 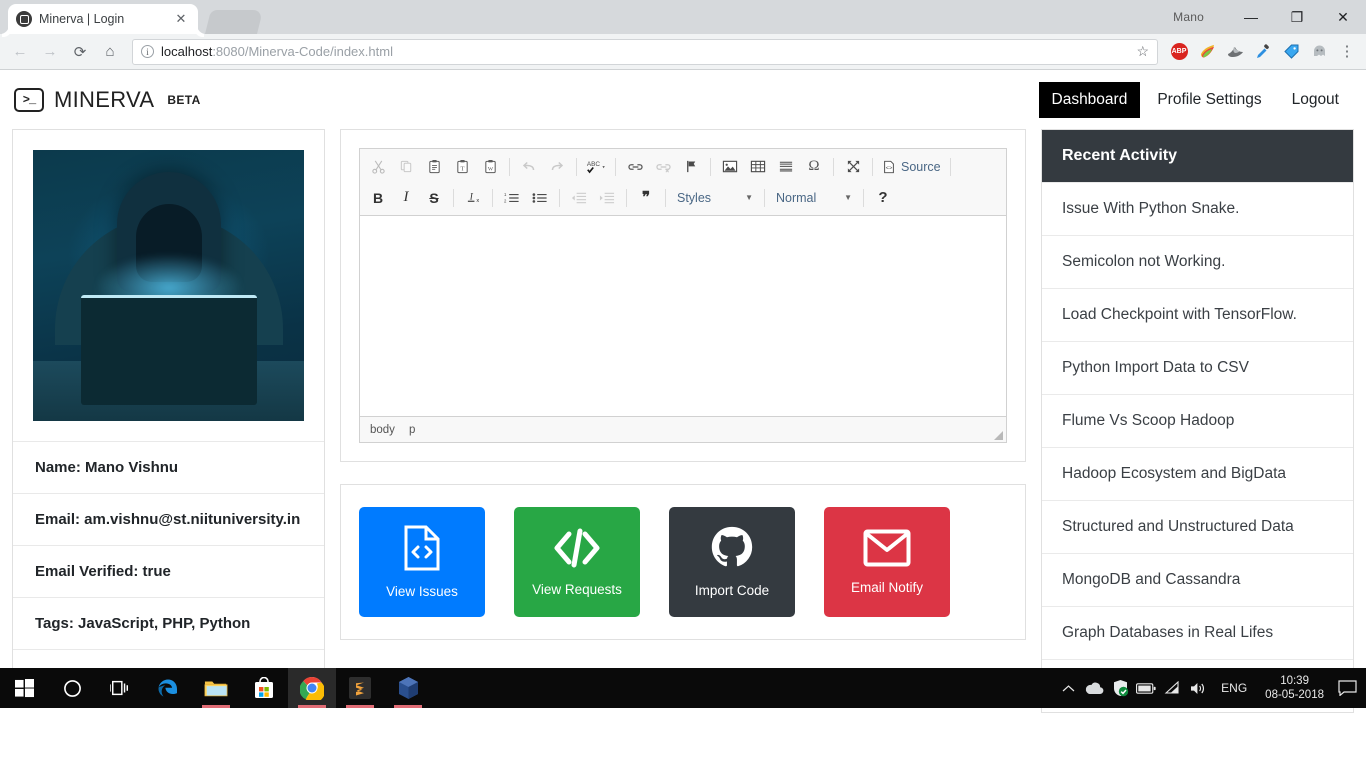 I want to click on ghost-extension-icon, so click(x=1319, y=52).